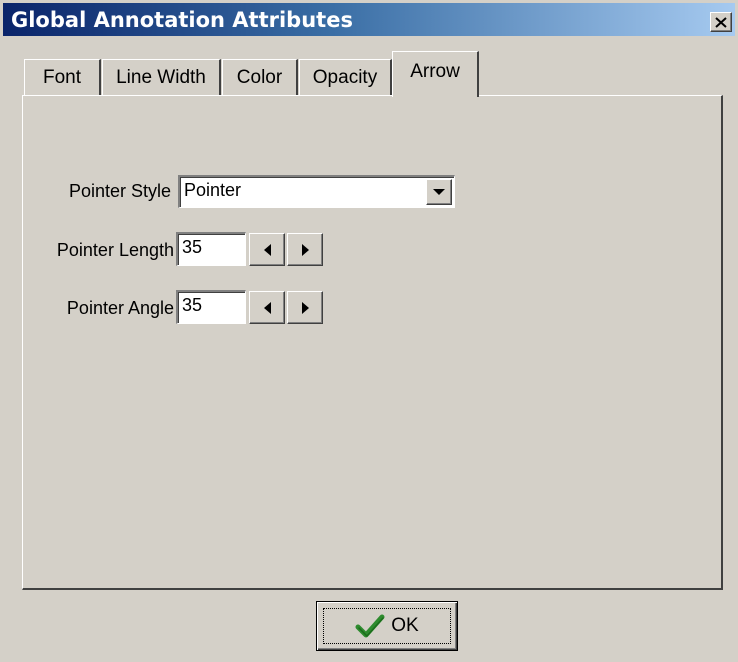 This screenshot has width=738, height=662. I want to click on title-bar: Global Annotation Attributes, so click(369, 19).